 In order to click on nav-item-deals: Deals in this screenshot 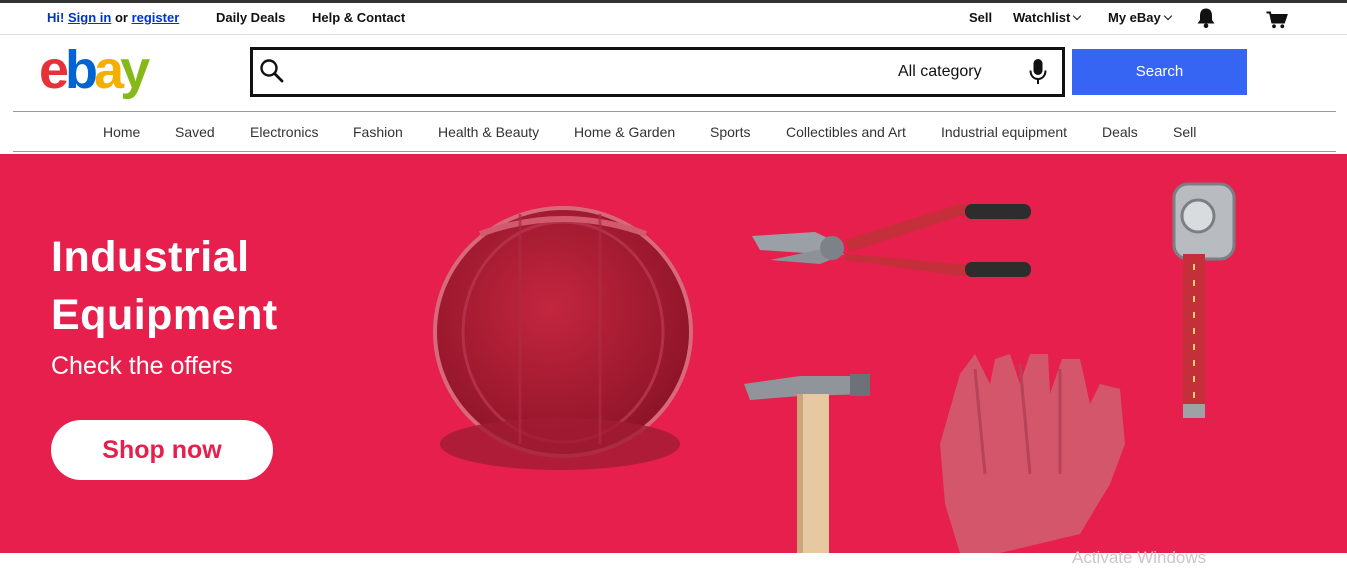, I will do `click(1120, 132)`.